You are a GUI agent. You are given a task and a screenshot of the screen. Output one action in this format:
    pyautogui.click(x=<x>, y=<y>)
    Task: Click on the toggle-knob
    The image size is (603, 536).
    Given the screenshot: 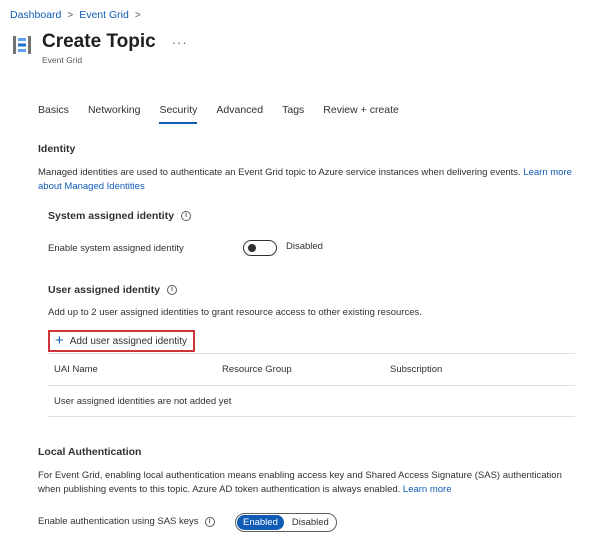 What is the action you would take?
    pyautogui.click(x=252, y=248)
    